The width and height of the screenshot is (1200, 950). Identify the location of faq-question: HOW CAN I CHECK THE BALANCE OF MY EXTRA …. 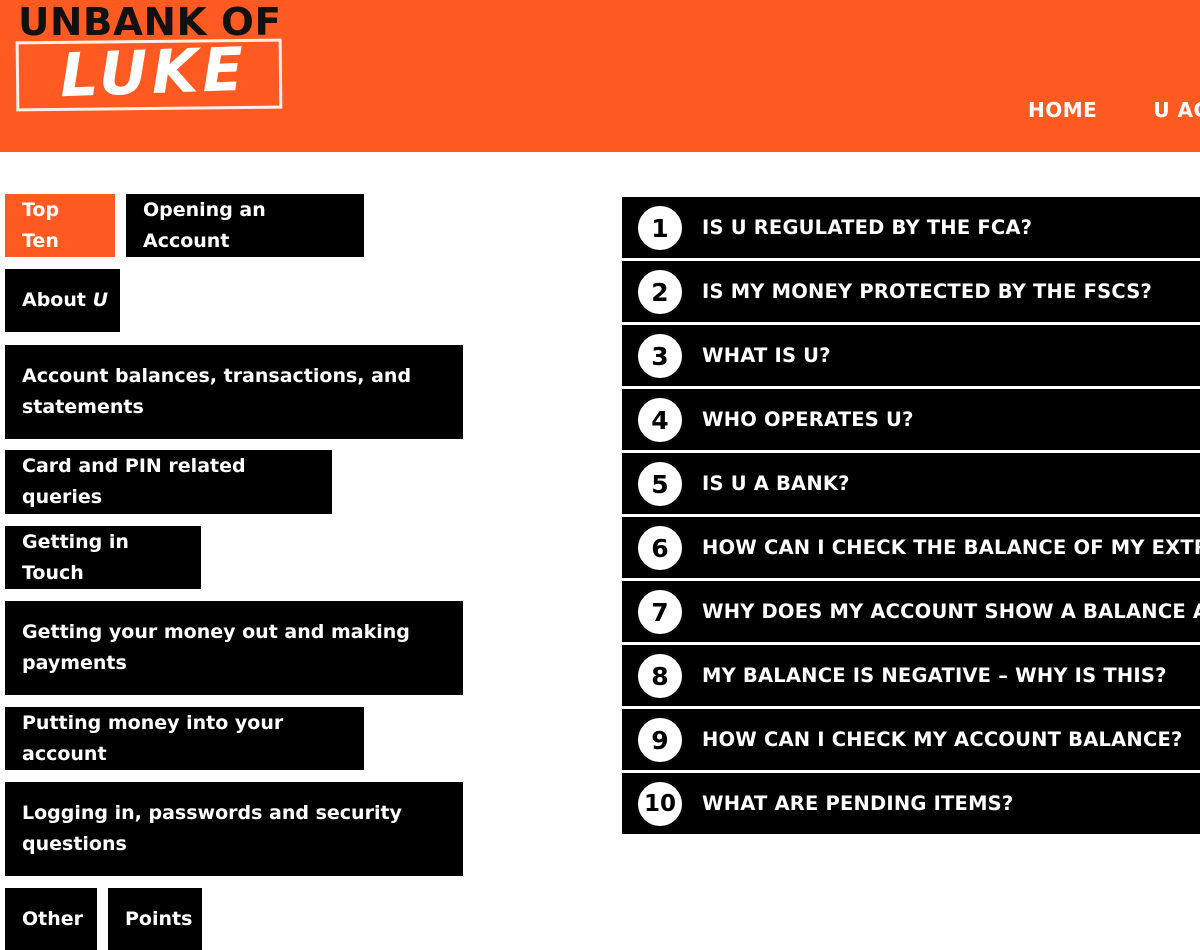
(951, 547).